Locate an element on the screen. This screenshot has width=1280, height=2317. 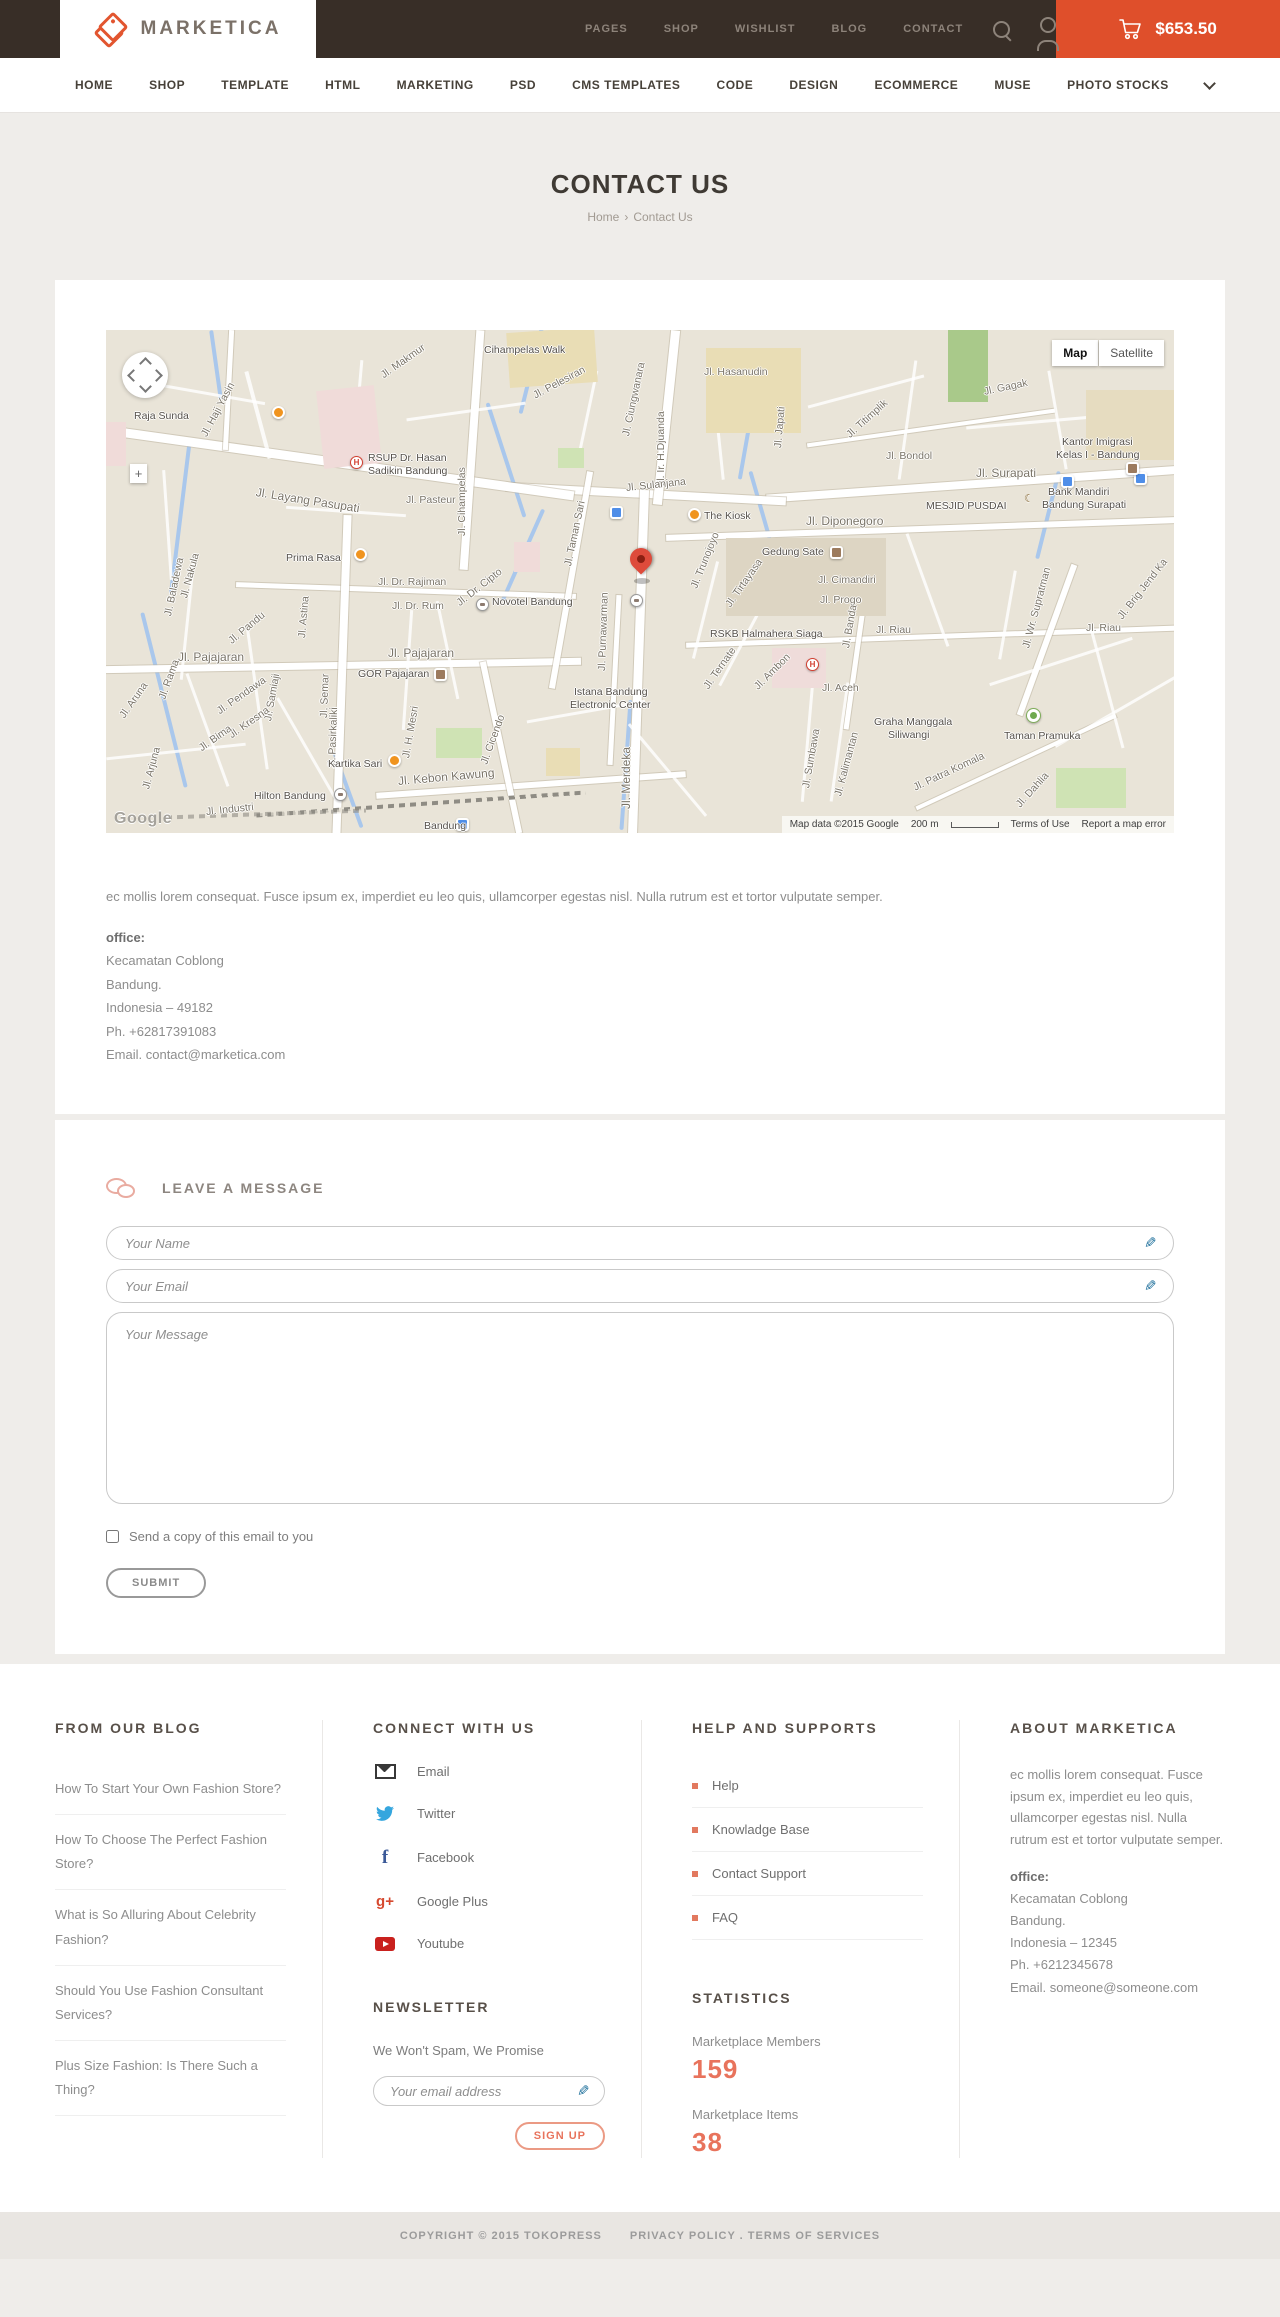
nav-shop: SHOP is located at coordinates (167, 85).